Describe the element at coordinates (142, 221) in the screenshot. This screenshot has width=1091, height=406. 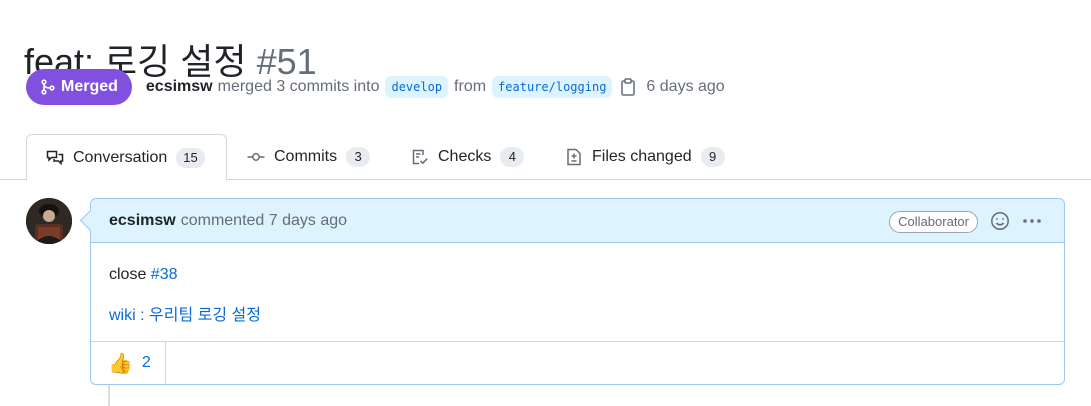
I see `comment-author-link: ecsimsw` at that location.